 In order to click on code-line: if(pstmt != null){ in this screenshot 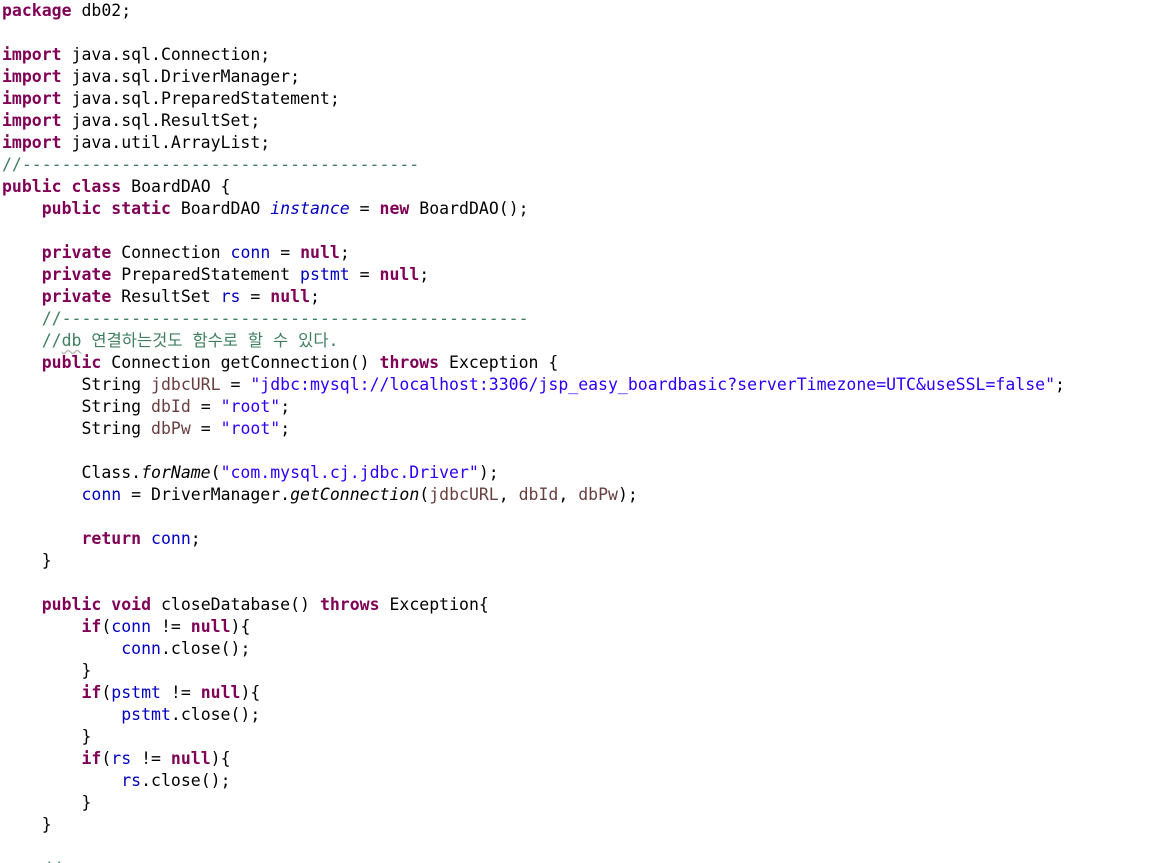, I will do `click(587, 693)`.